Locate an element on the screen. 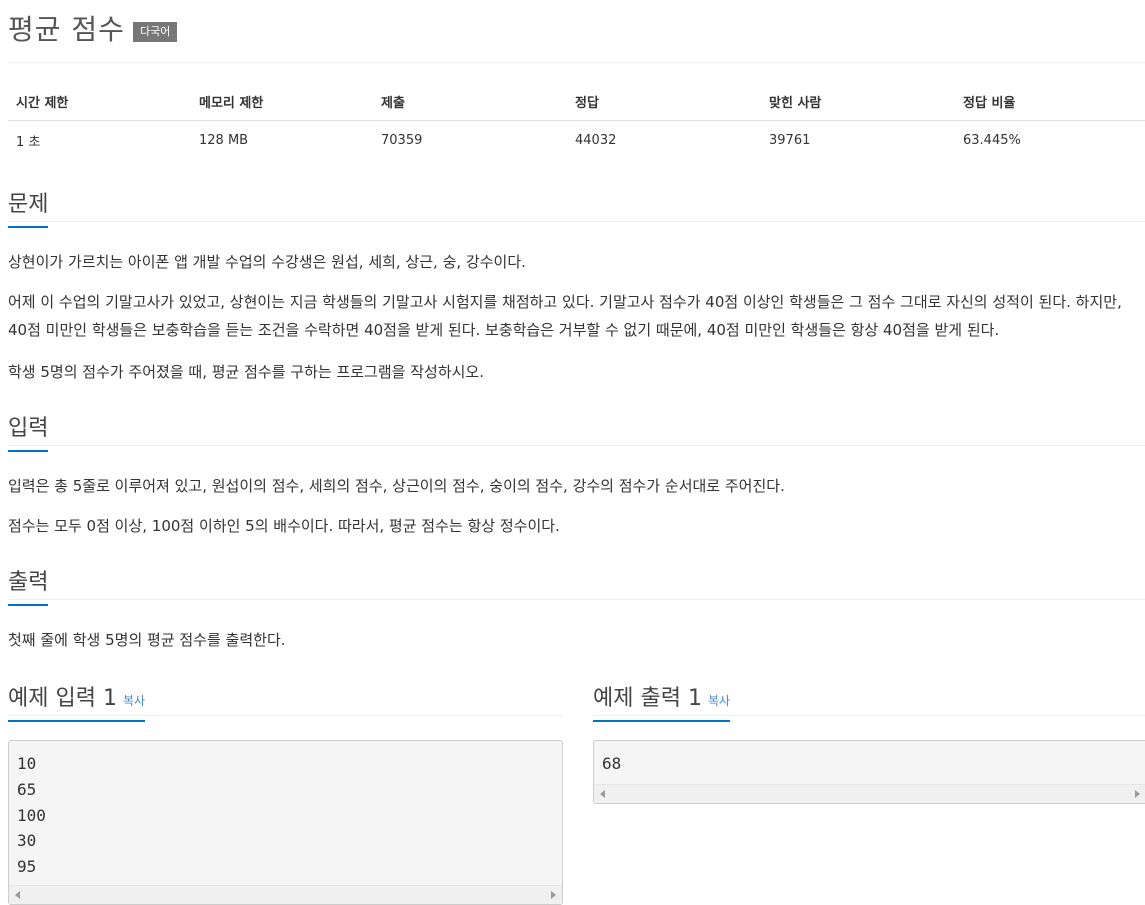  problem-header: 평균 점수 다국어 is located at coordinates (93, 28).